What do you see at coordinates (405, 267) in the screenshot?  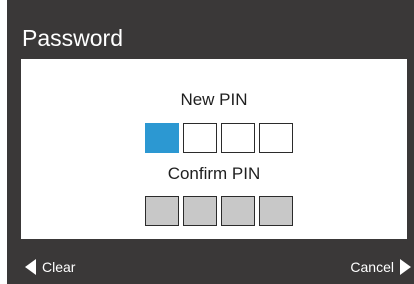 I see `triangle-right-icon` at bounding box center [405, 267].